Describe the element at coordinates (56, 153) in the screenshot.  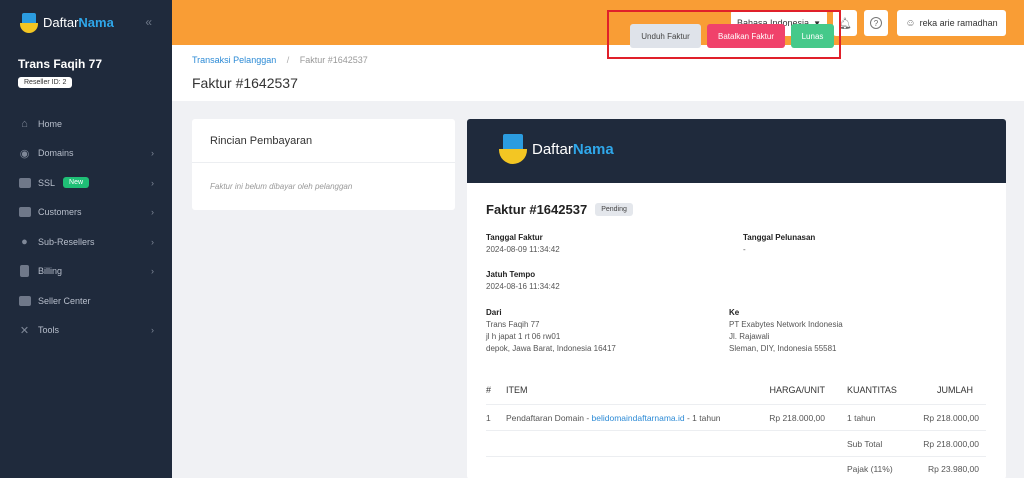
I see `sidebar-item-label: Domains` at that location.